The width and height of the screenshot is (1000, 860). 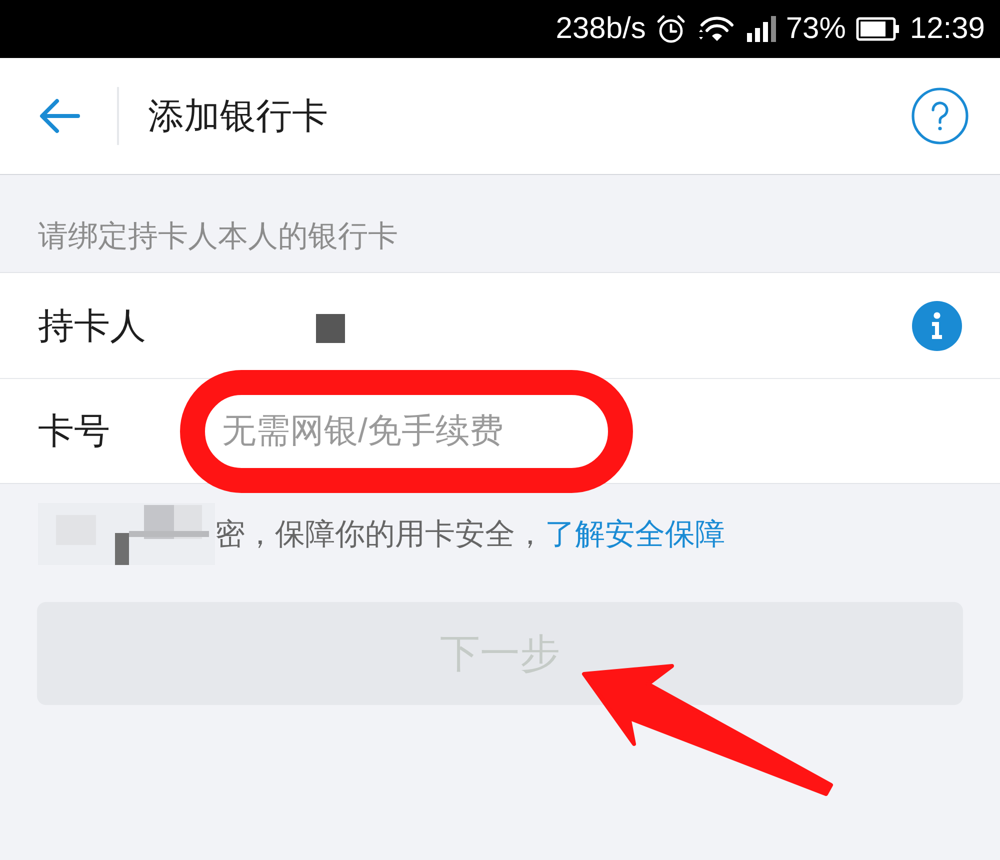 I want to click on help-icon, so click(x=940, y=116).